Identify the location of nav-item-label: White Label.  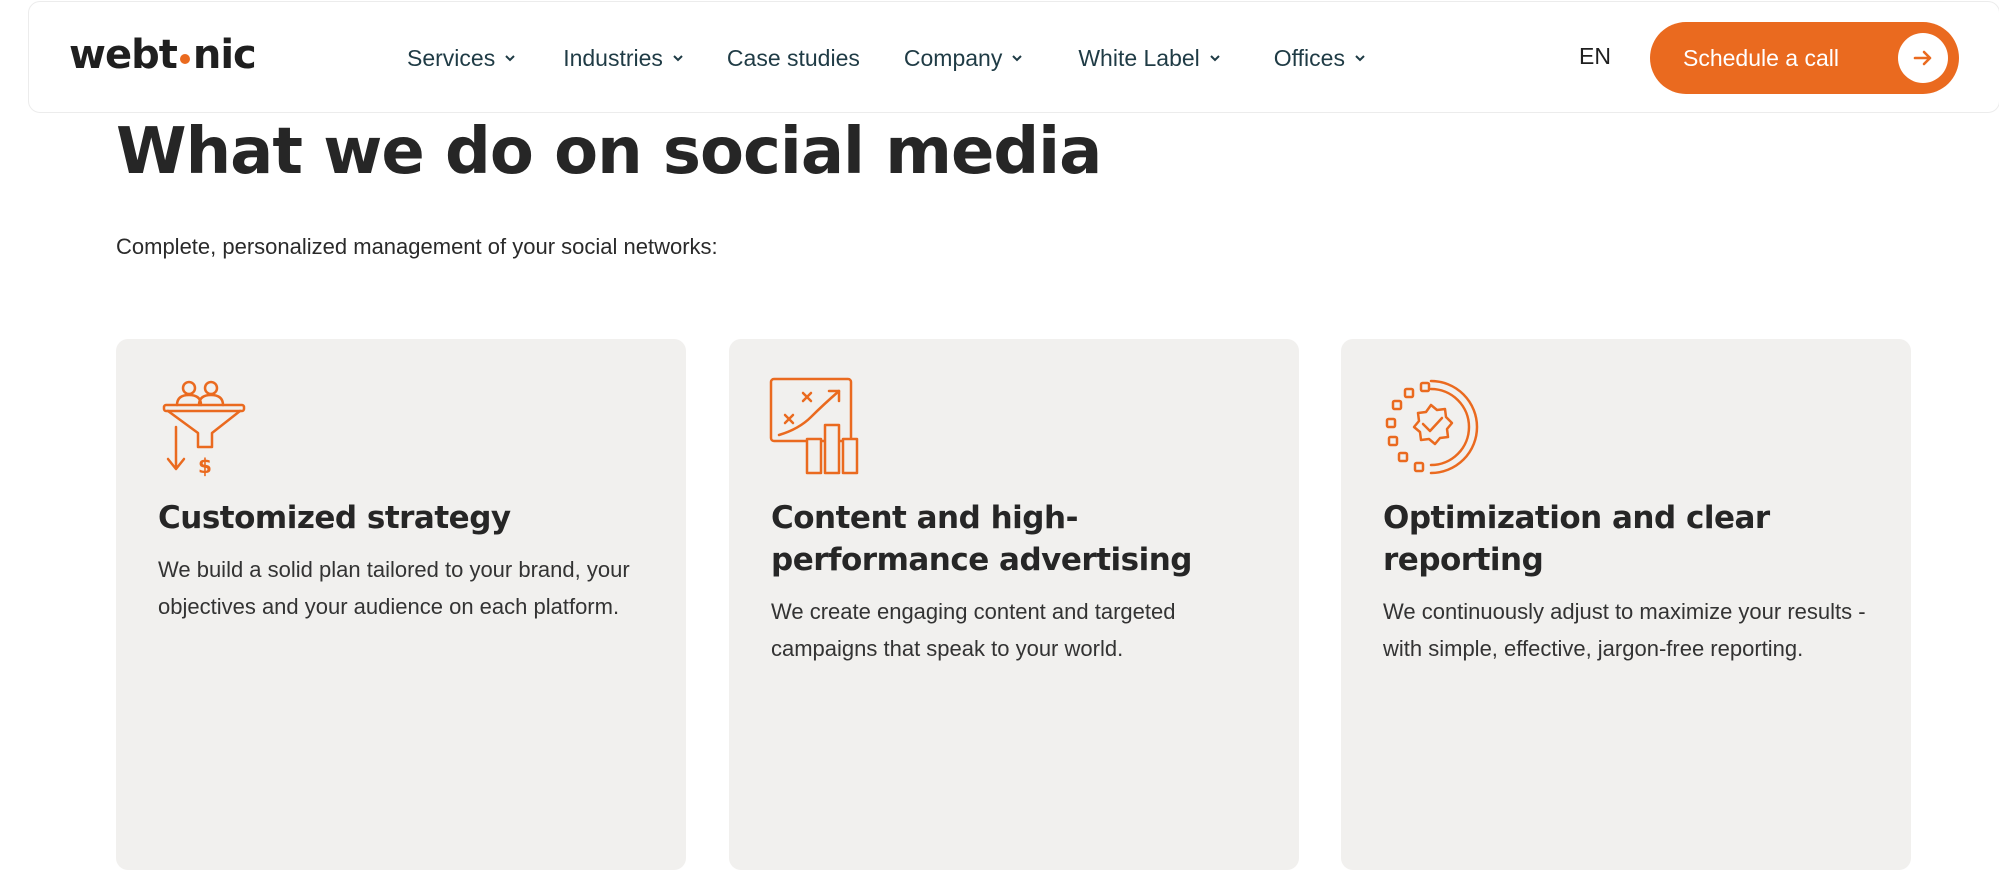
(1139, 57).